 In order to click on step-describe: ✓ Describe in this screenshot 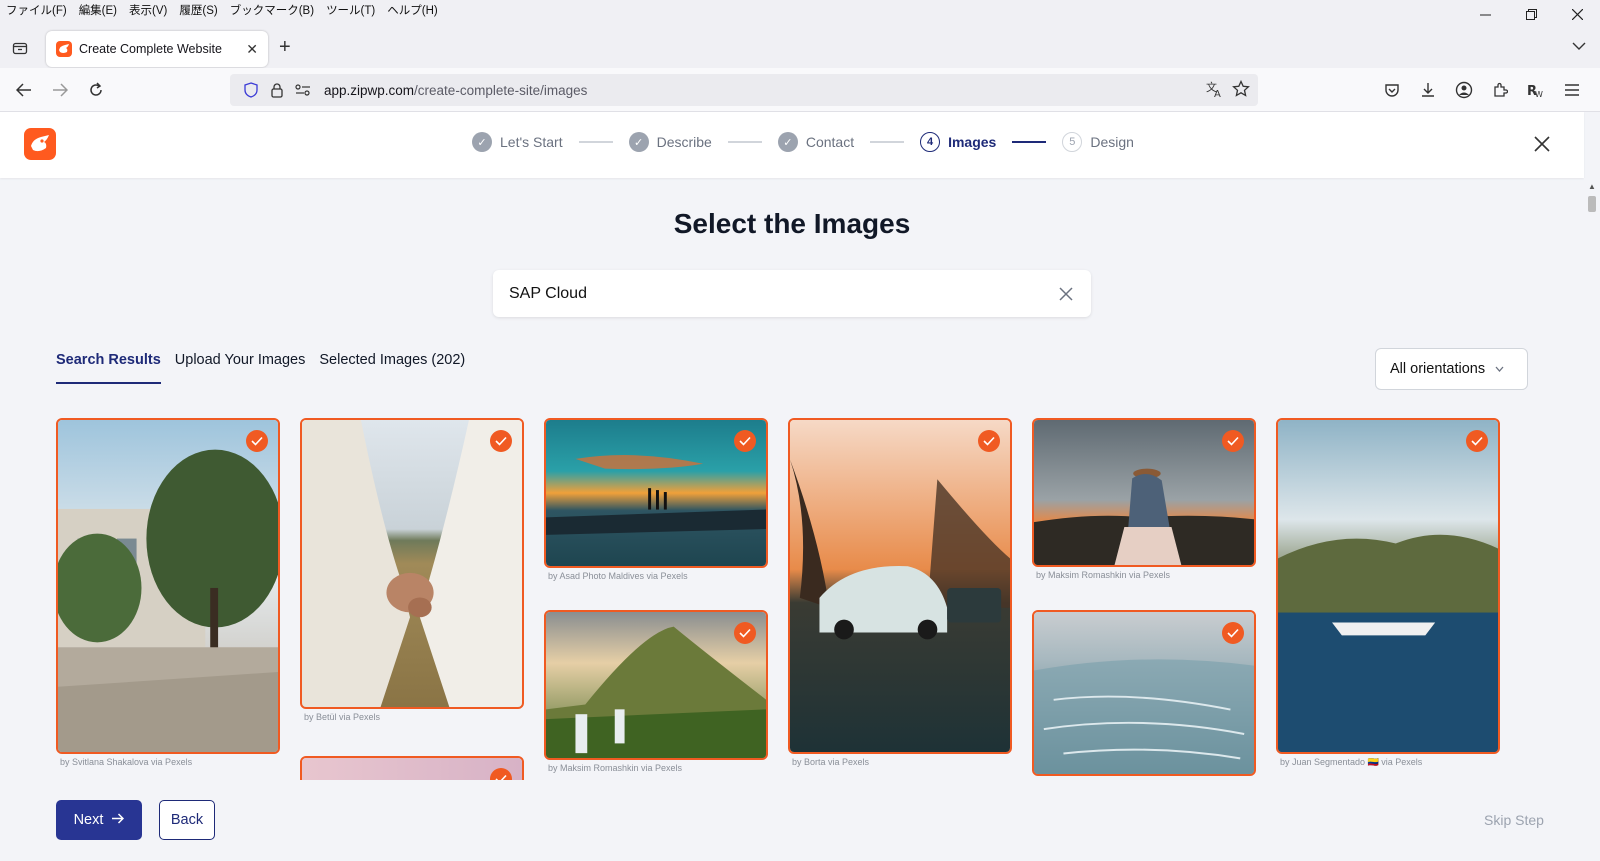, I will do `click(670, 142)`.